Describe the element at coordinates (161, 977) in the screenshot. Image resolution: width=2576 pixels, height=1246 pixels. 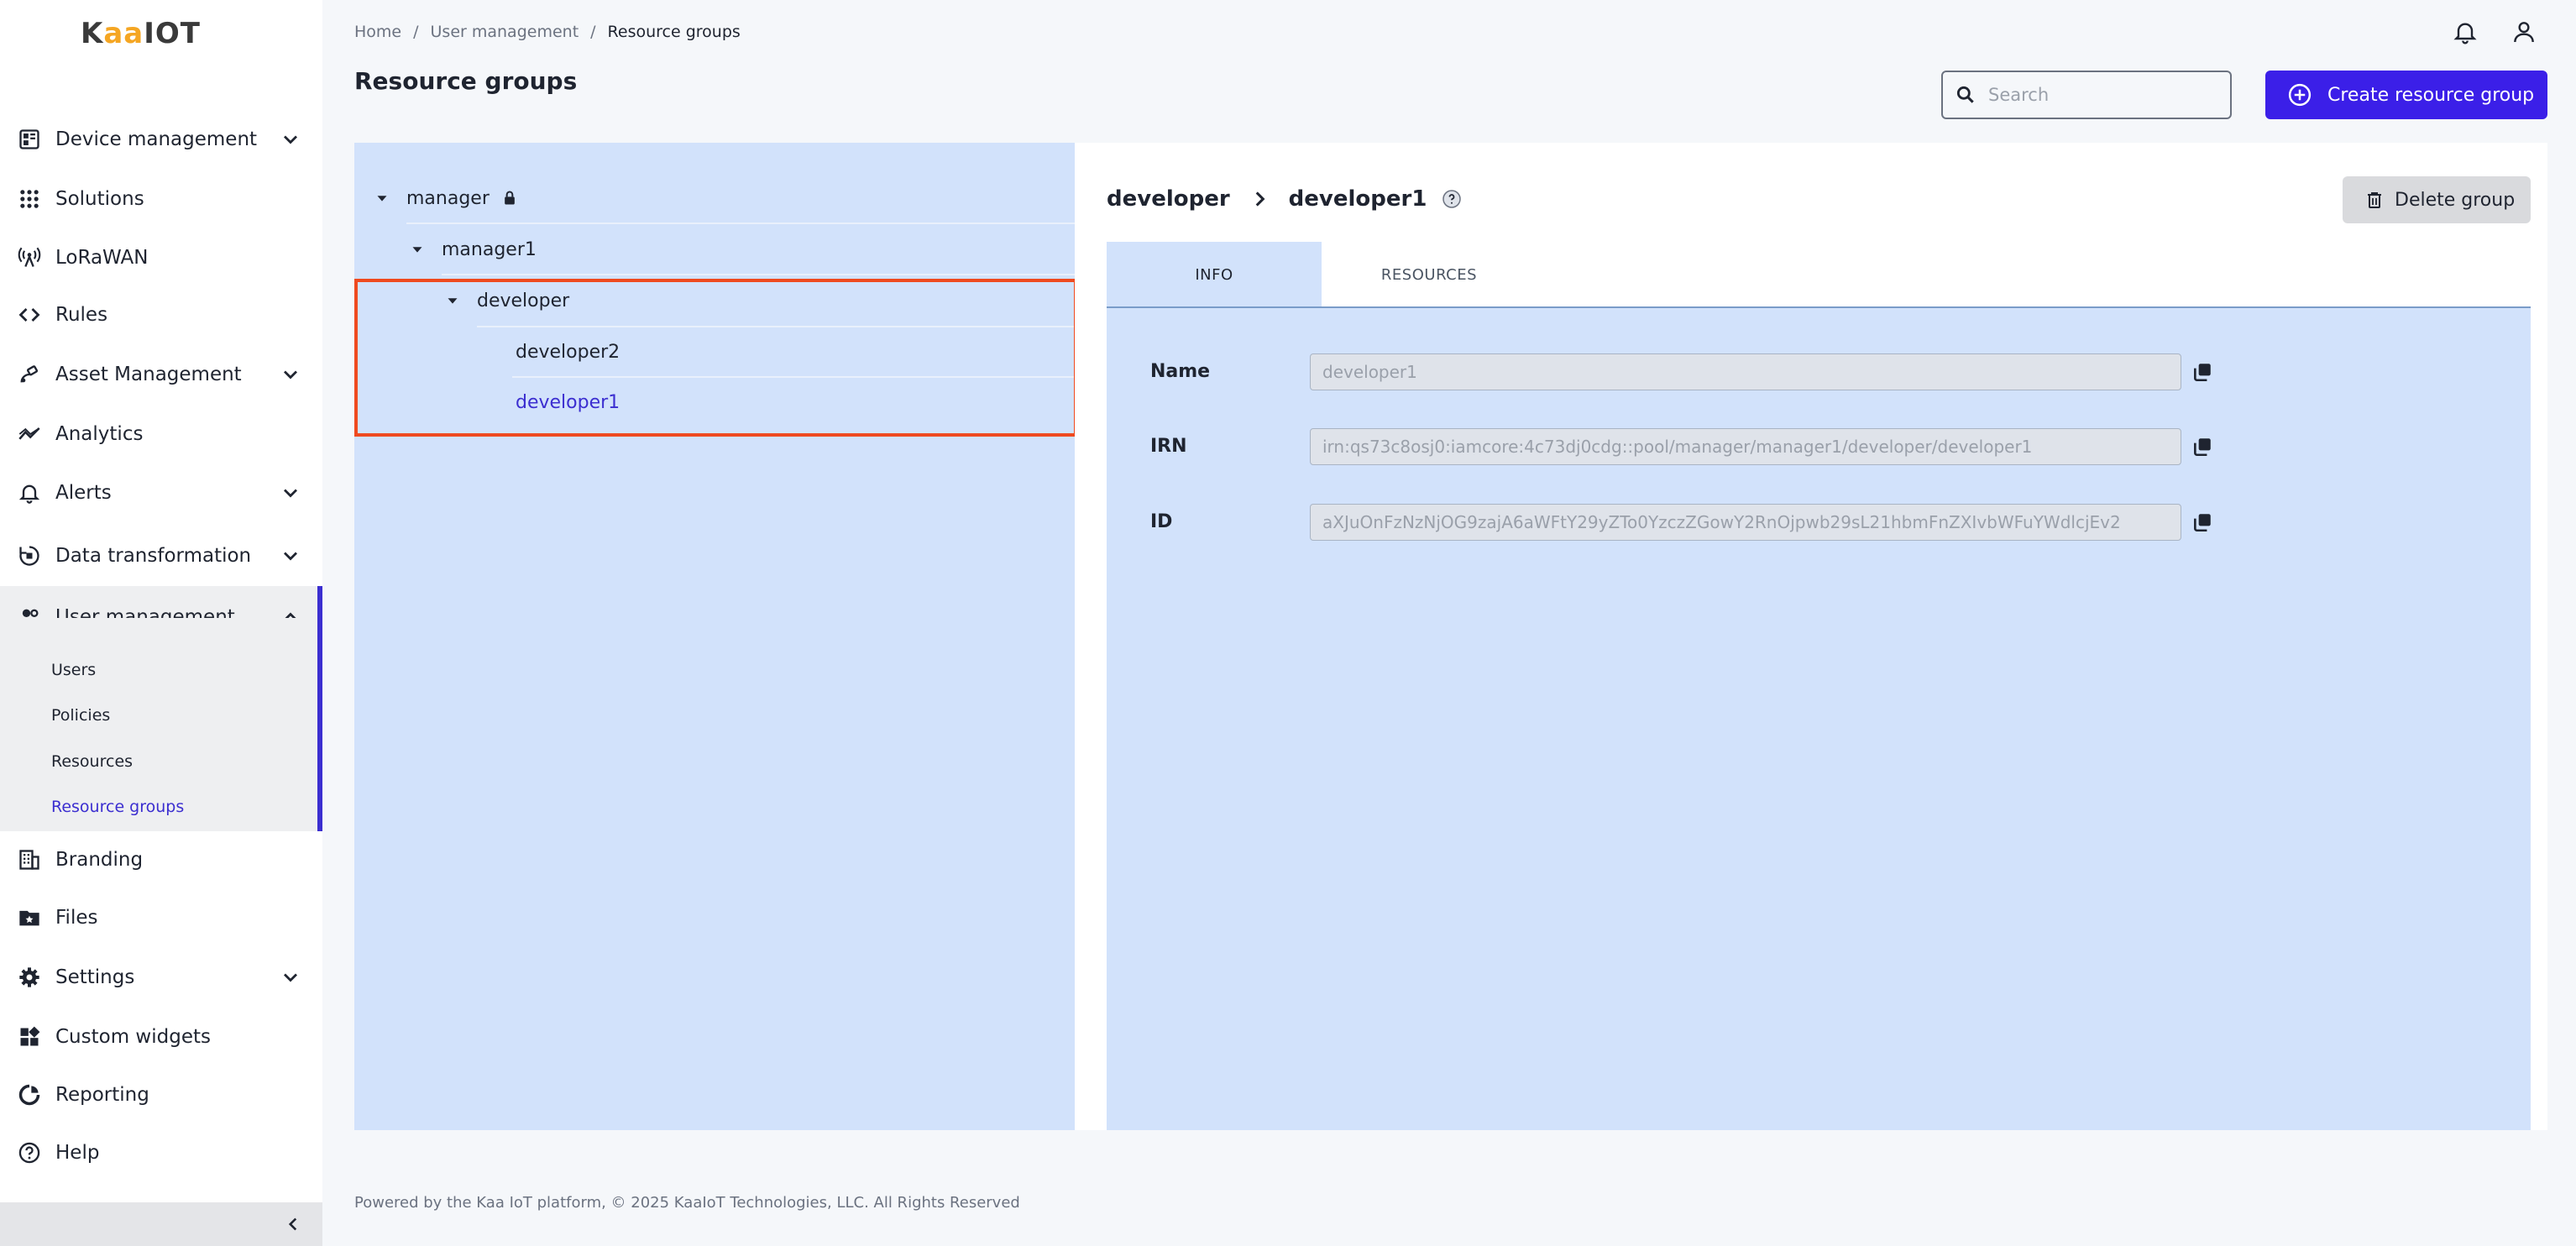
I see `sidebar-item-settings: Settings` at that location.